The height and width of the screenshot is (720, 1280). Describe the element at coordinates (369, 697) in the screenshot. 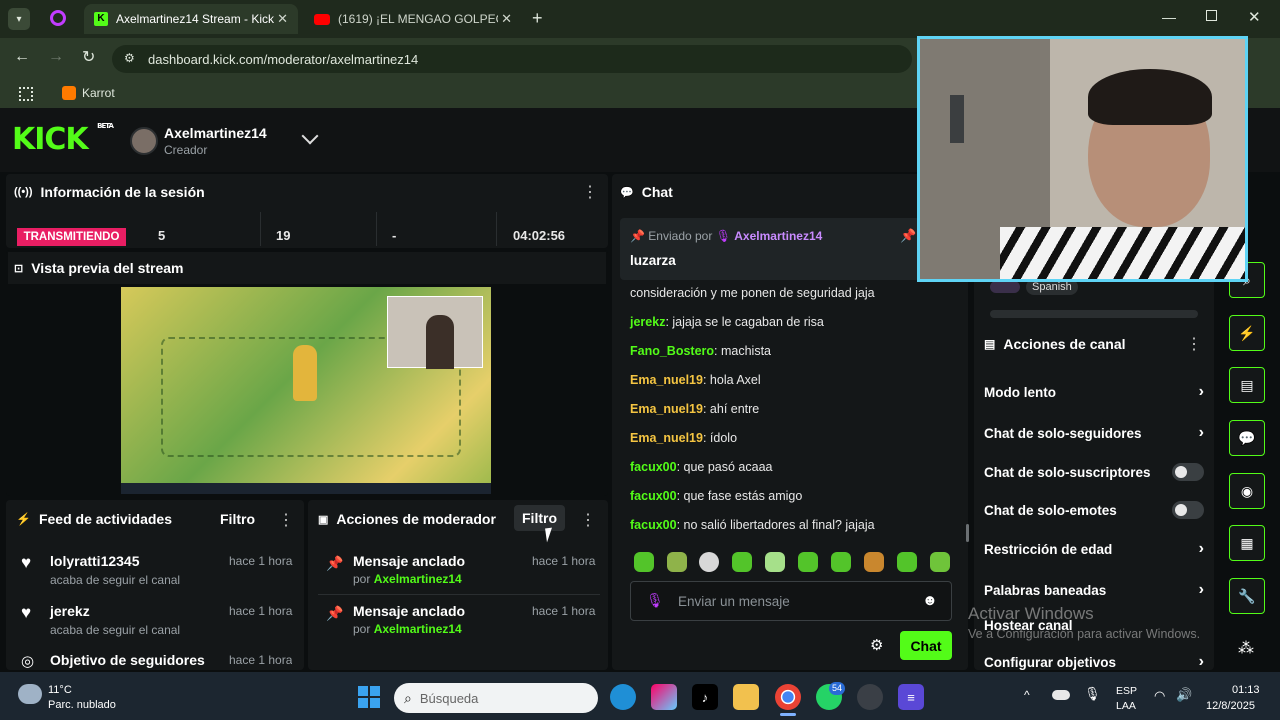

I see `windows-start-icon` at that location.